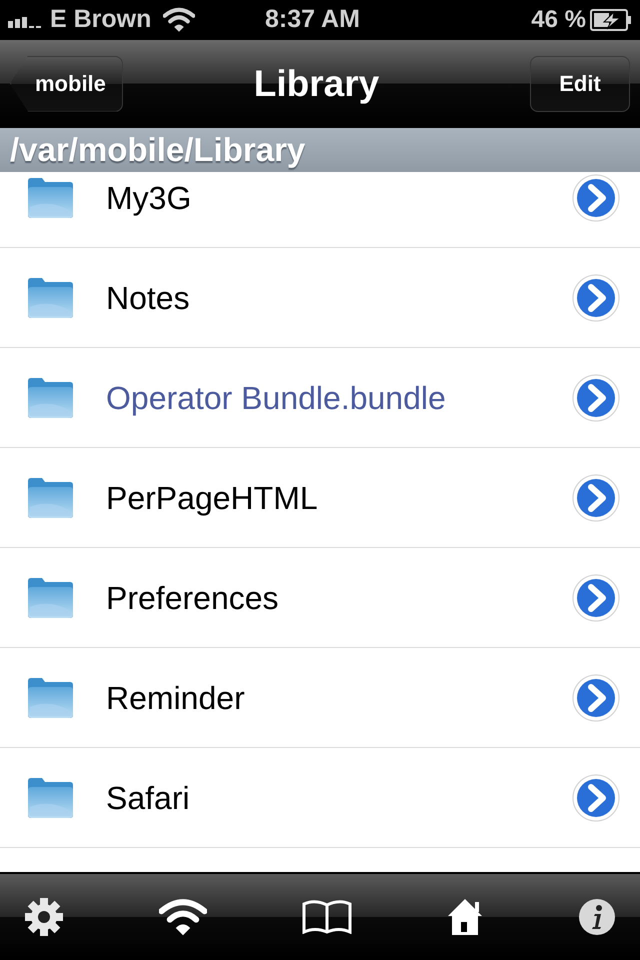 Image resolution: width=640 pixels, height=960 pixels. Describe the element at coordinates (580, 84) in the screenshot. I see `edit-button: Edit` at that location.